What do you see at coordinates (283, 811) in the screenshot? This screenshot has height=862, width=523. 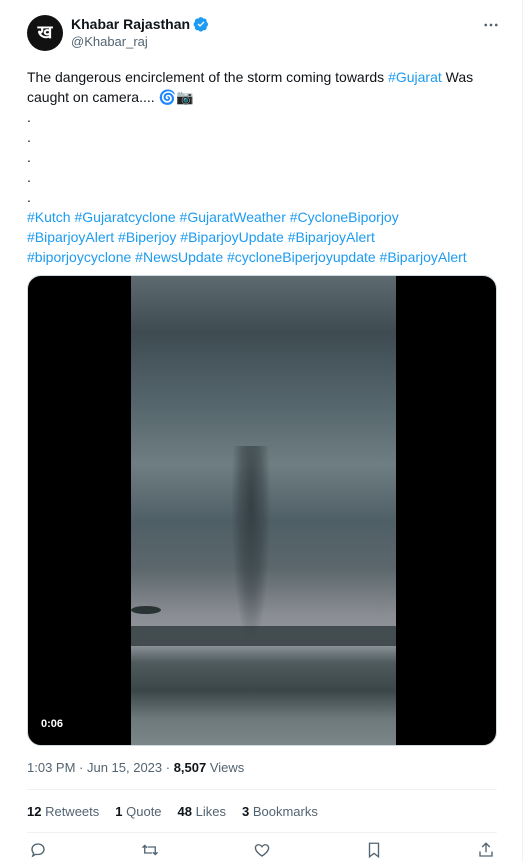 I see `bookmarks-label: Bookmarks` at bounding box center [283, 811].